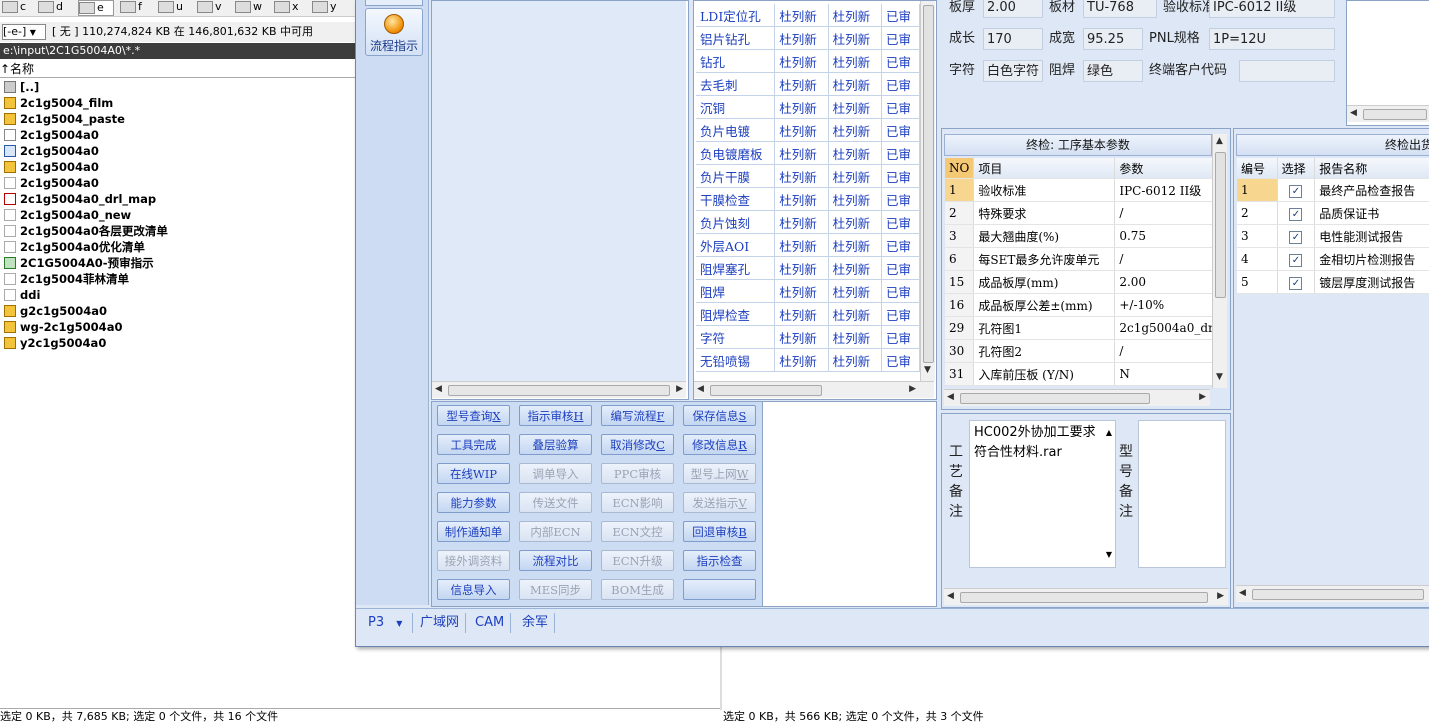 This screenshot has width=1429, height=723. I want to click on mask-field: 绿色, so click(1113, 71).